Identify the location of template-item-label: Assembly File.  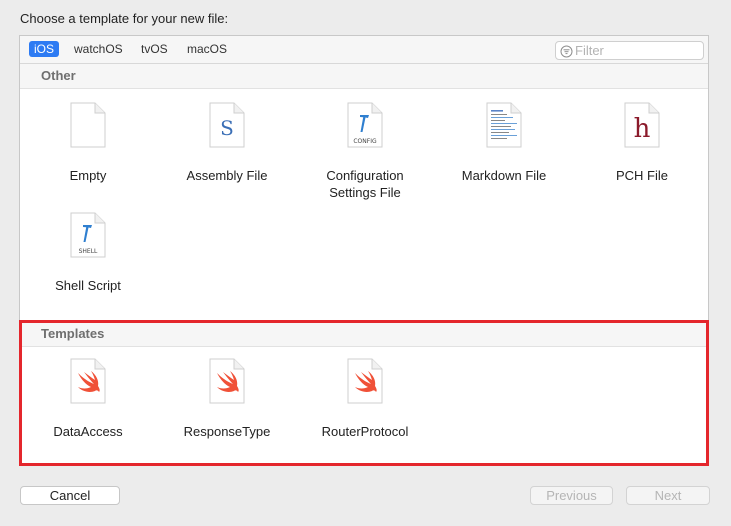
(227, 175).